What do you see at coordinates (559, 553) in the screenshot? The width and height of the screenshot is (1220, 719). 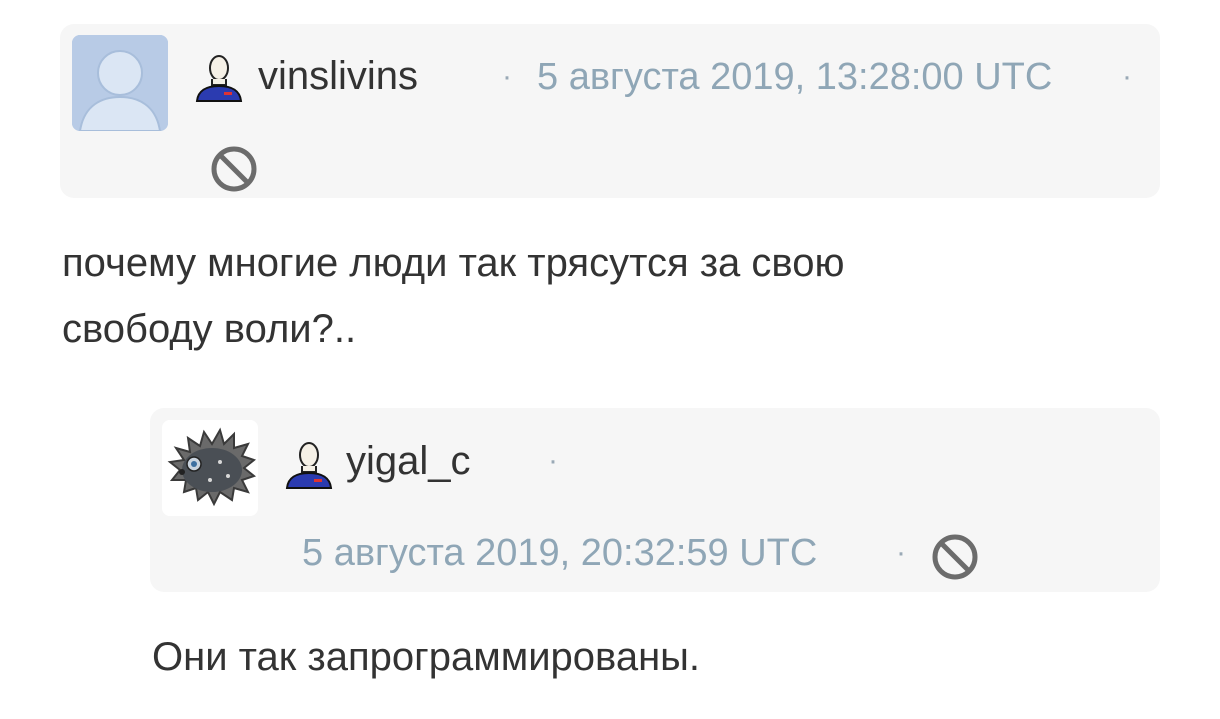 I see `comment-timestamp: 5 августа 2019, 20:32:59 UTC` at bounding box center [559, 553].